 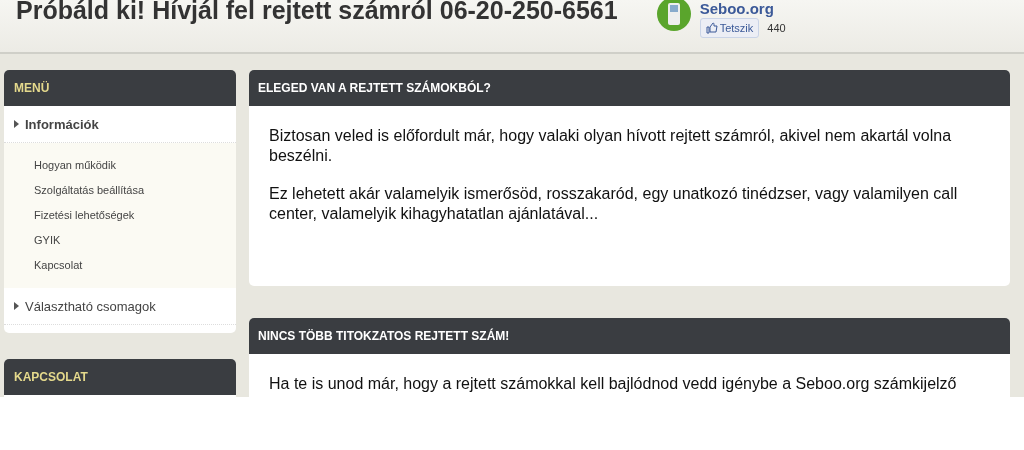 I want to click on submenu-item: Szolgáltatás beállítása, so click(x=135, y=190).